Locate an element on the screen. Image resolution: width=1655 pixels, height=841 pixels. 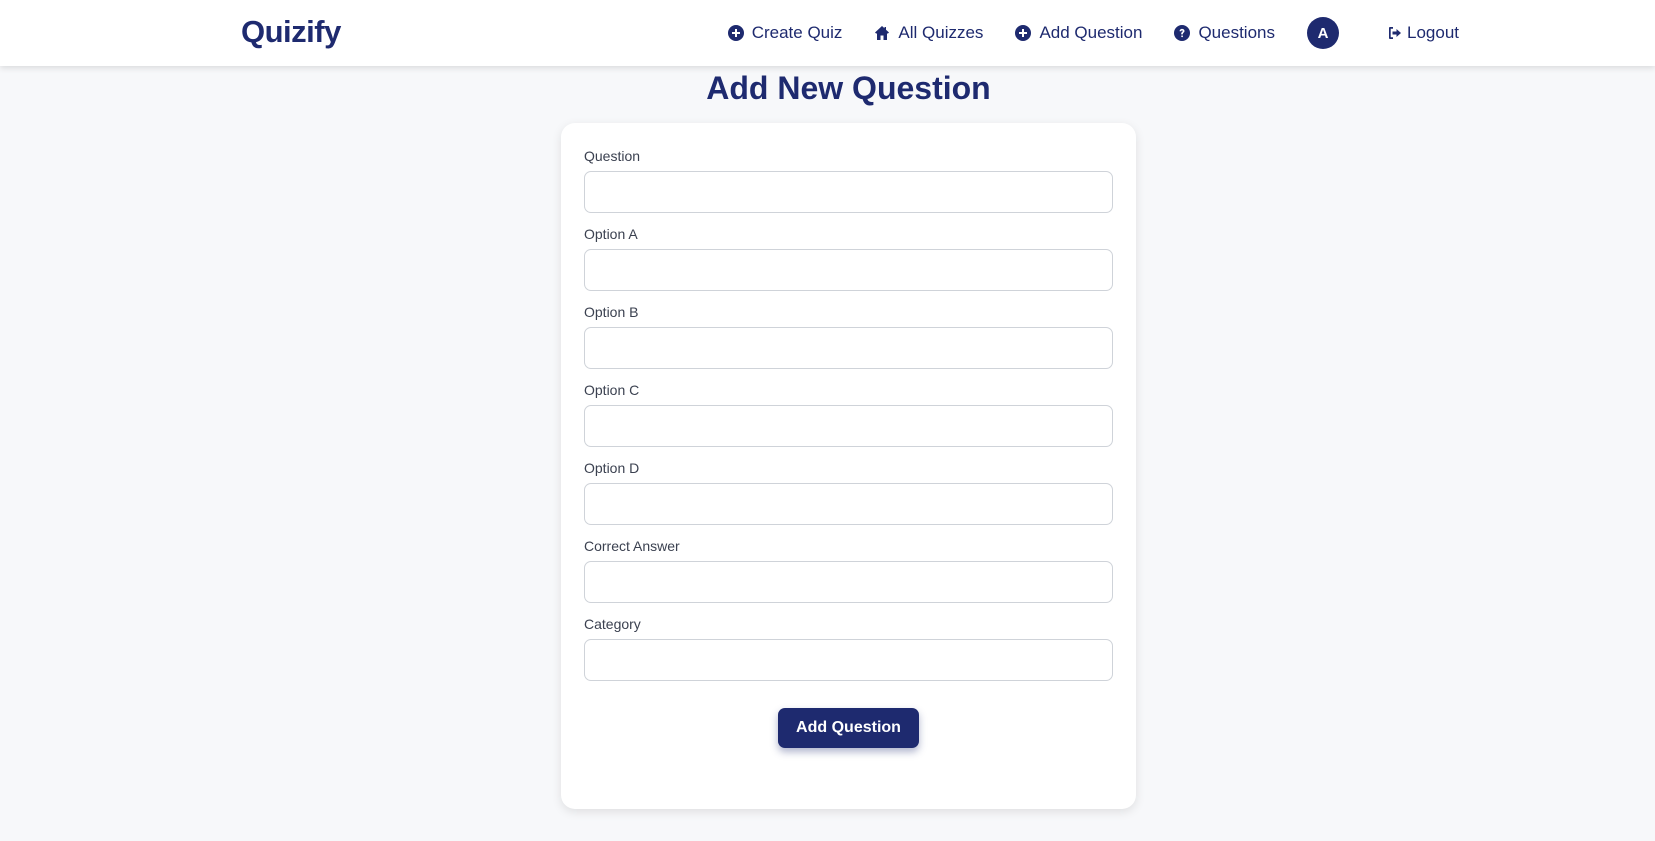
logout-icon is located at coordinates (1395, 33).